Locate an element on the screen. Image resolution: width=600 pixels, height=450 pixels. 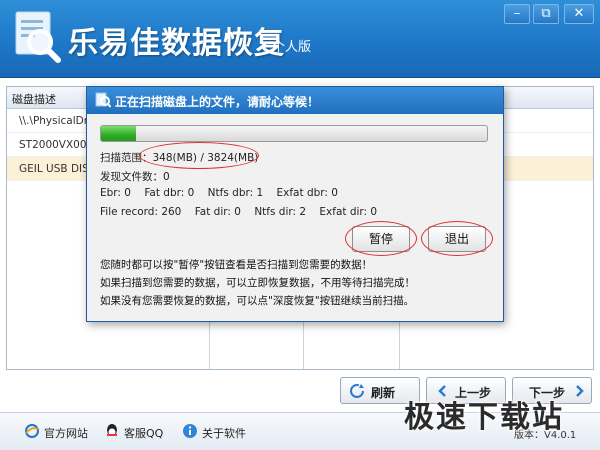
pause-button: 暂停 is located at coordinates (381, 239).